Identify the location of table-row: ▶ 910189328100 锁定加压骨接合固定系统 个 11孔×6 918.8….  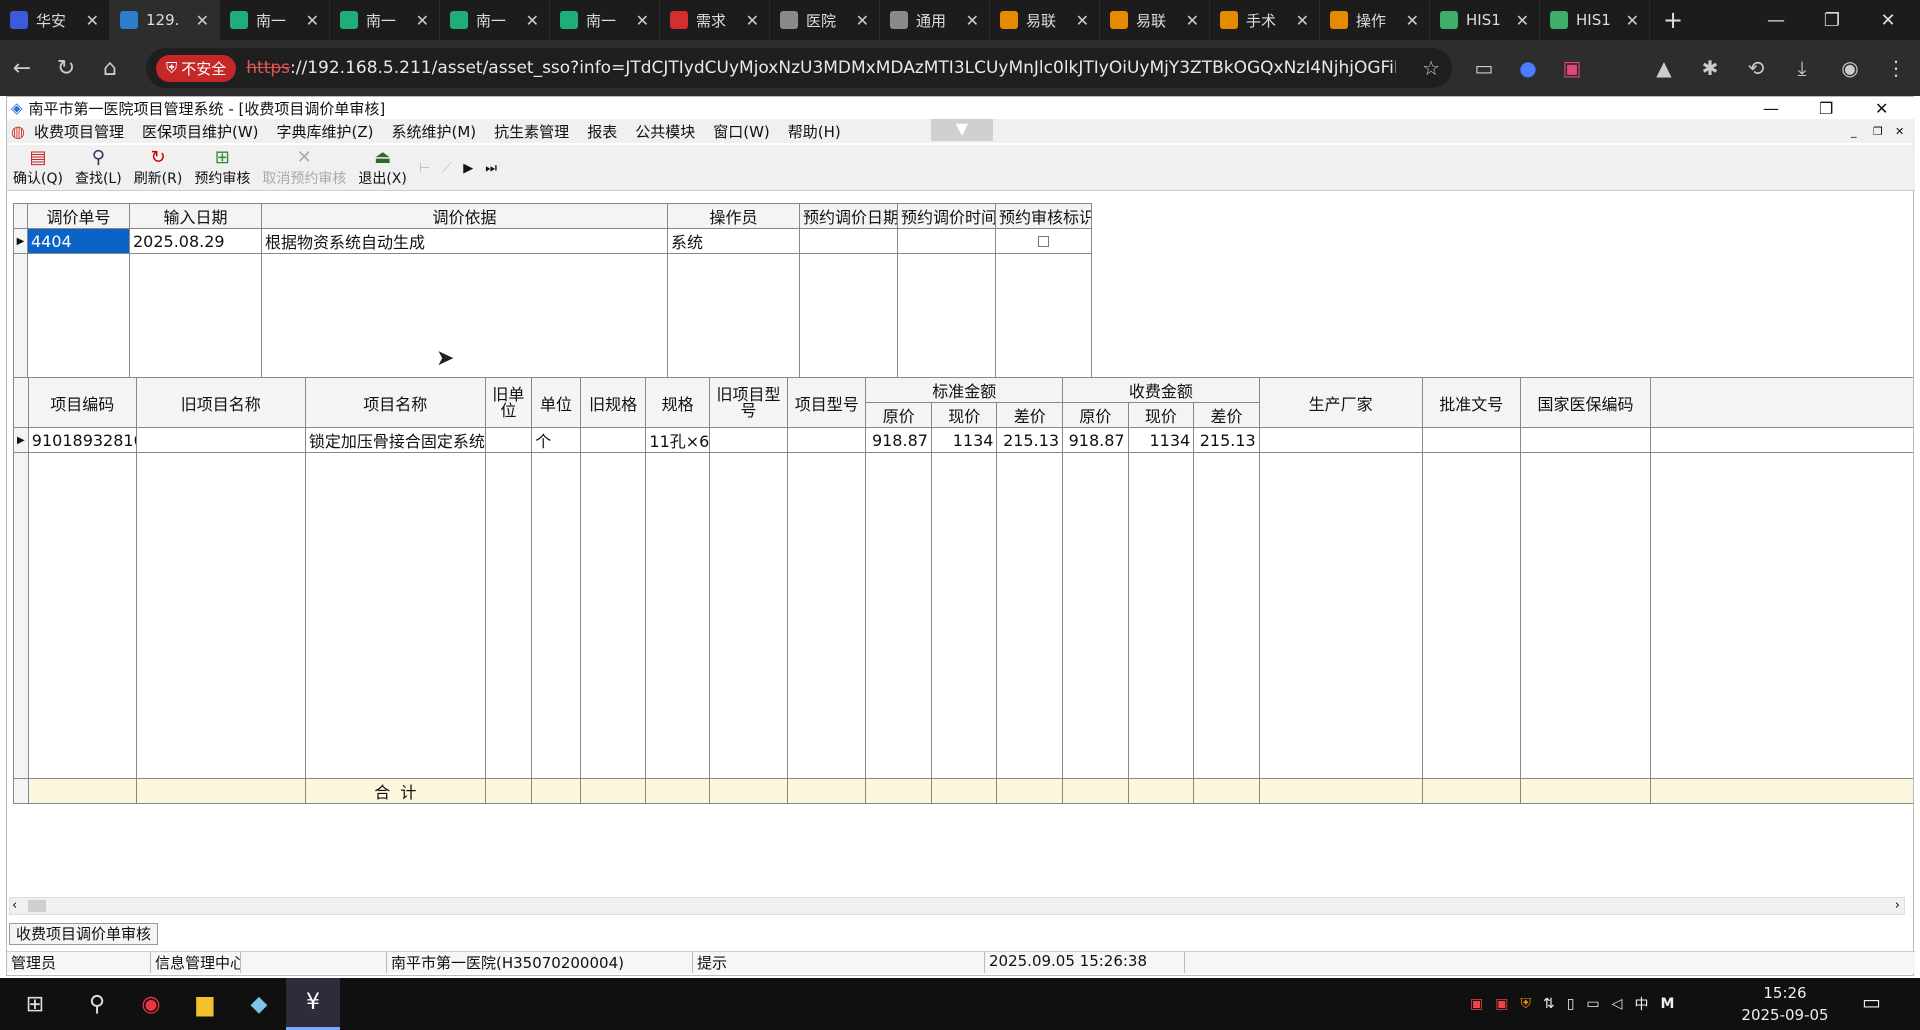
(963, 440).